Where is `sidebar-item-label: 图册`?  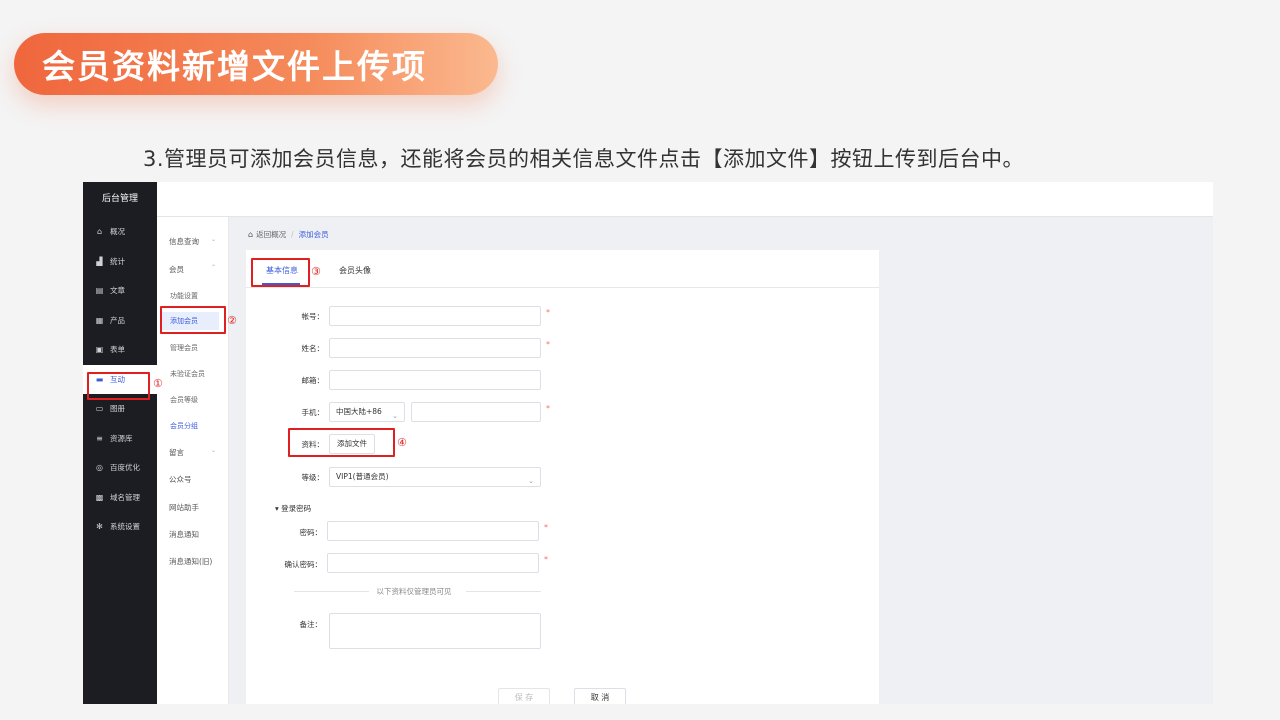
sidebar-item-label: 图册 is located at coordinates (117, 409).